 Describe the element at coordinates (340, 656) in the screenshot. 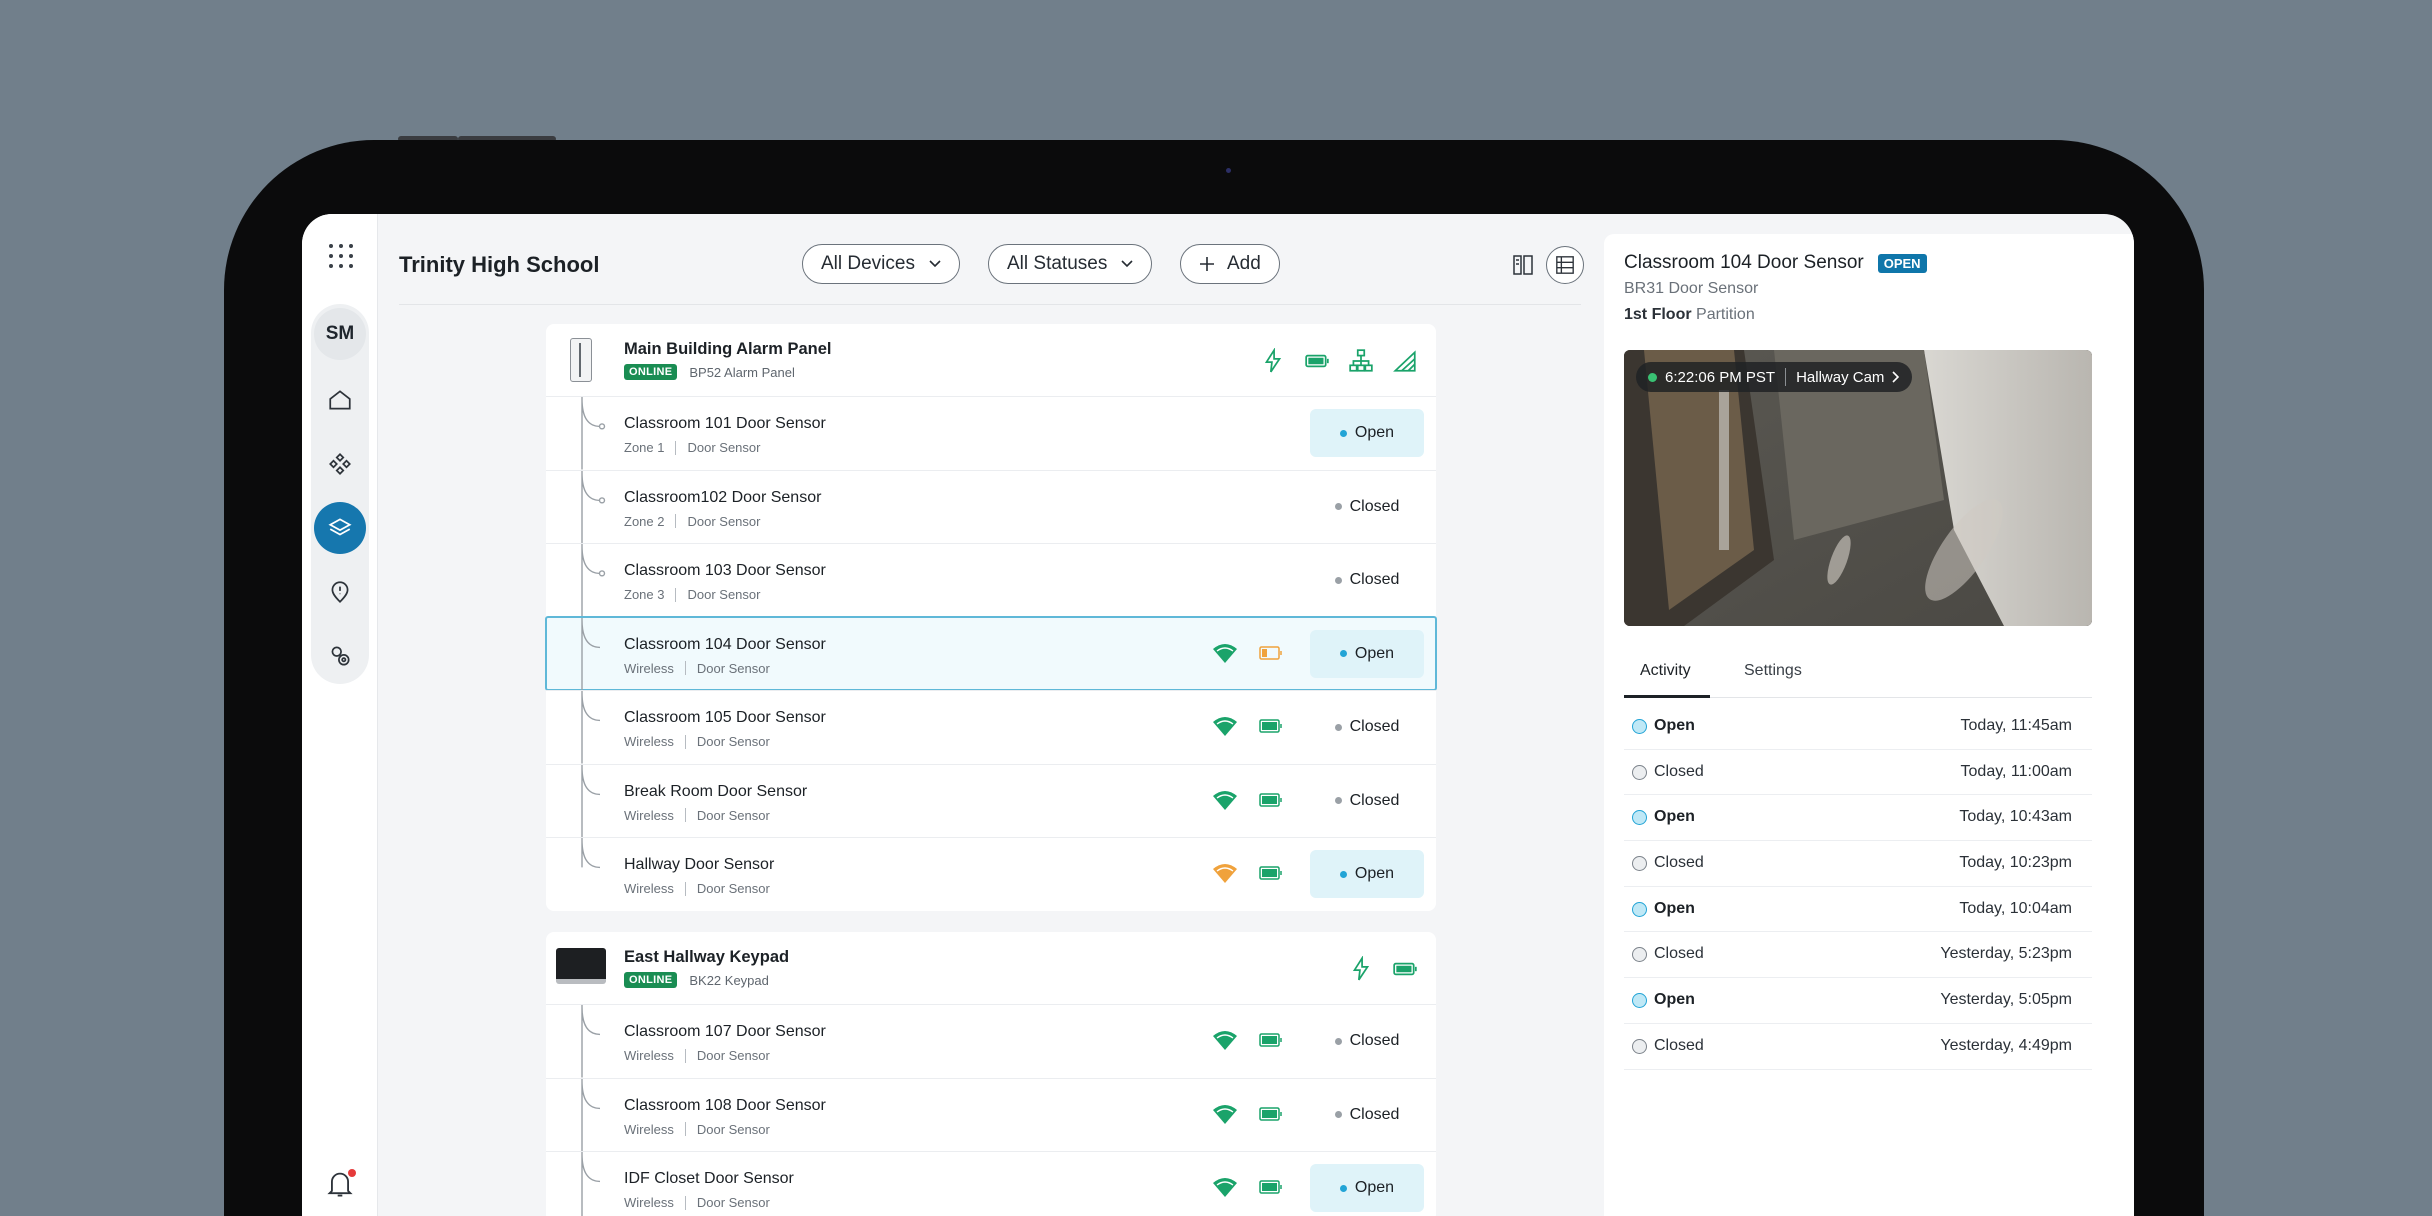

I see `settings-icon` at that location.